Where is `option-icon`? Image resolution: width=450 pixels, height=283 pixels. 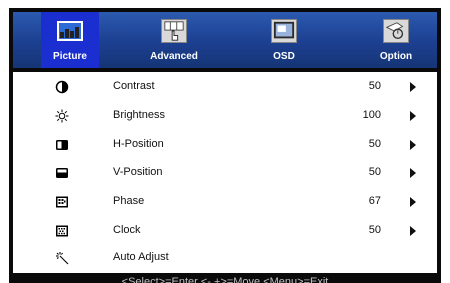 option-icon is located at coordinates (396, 31).